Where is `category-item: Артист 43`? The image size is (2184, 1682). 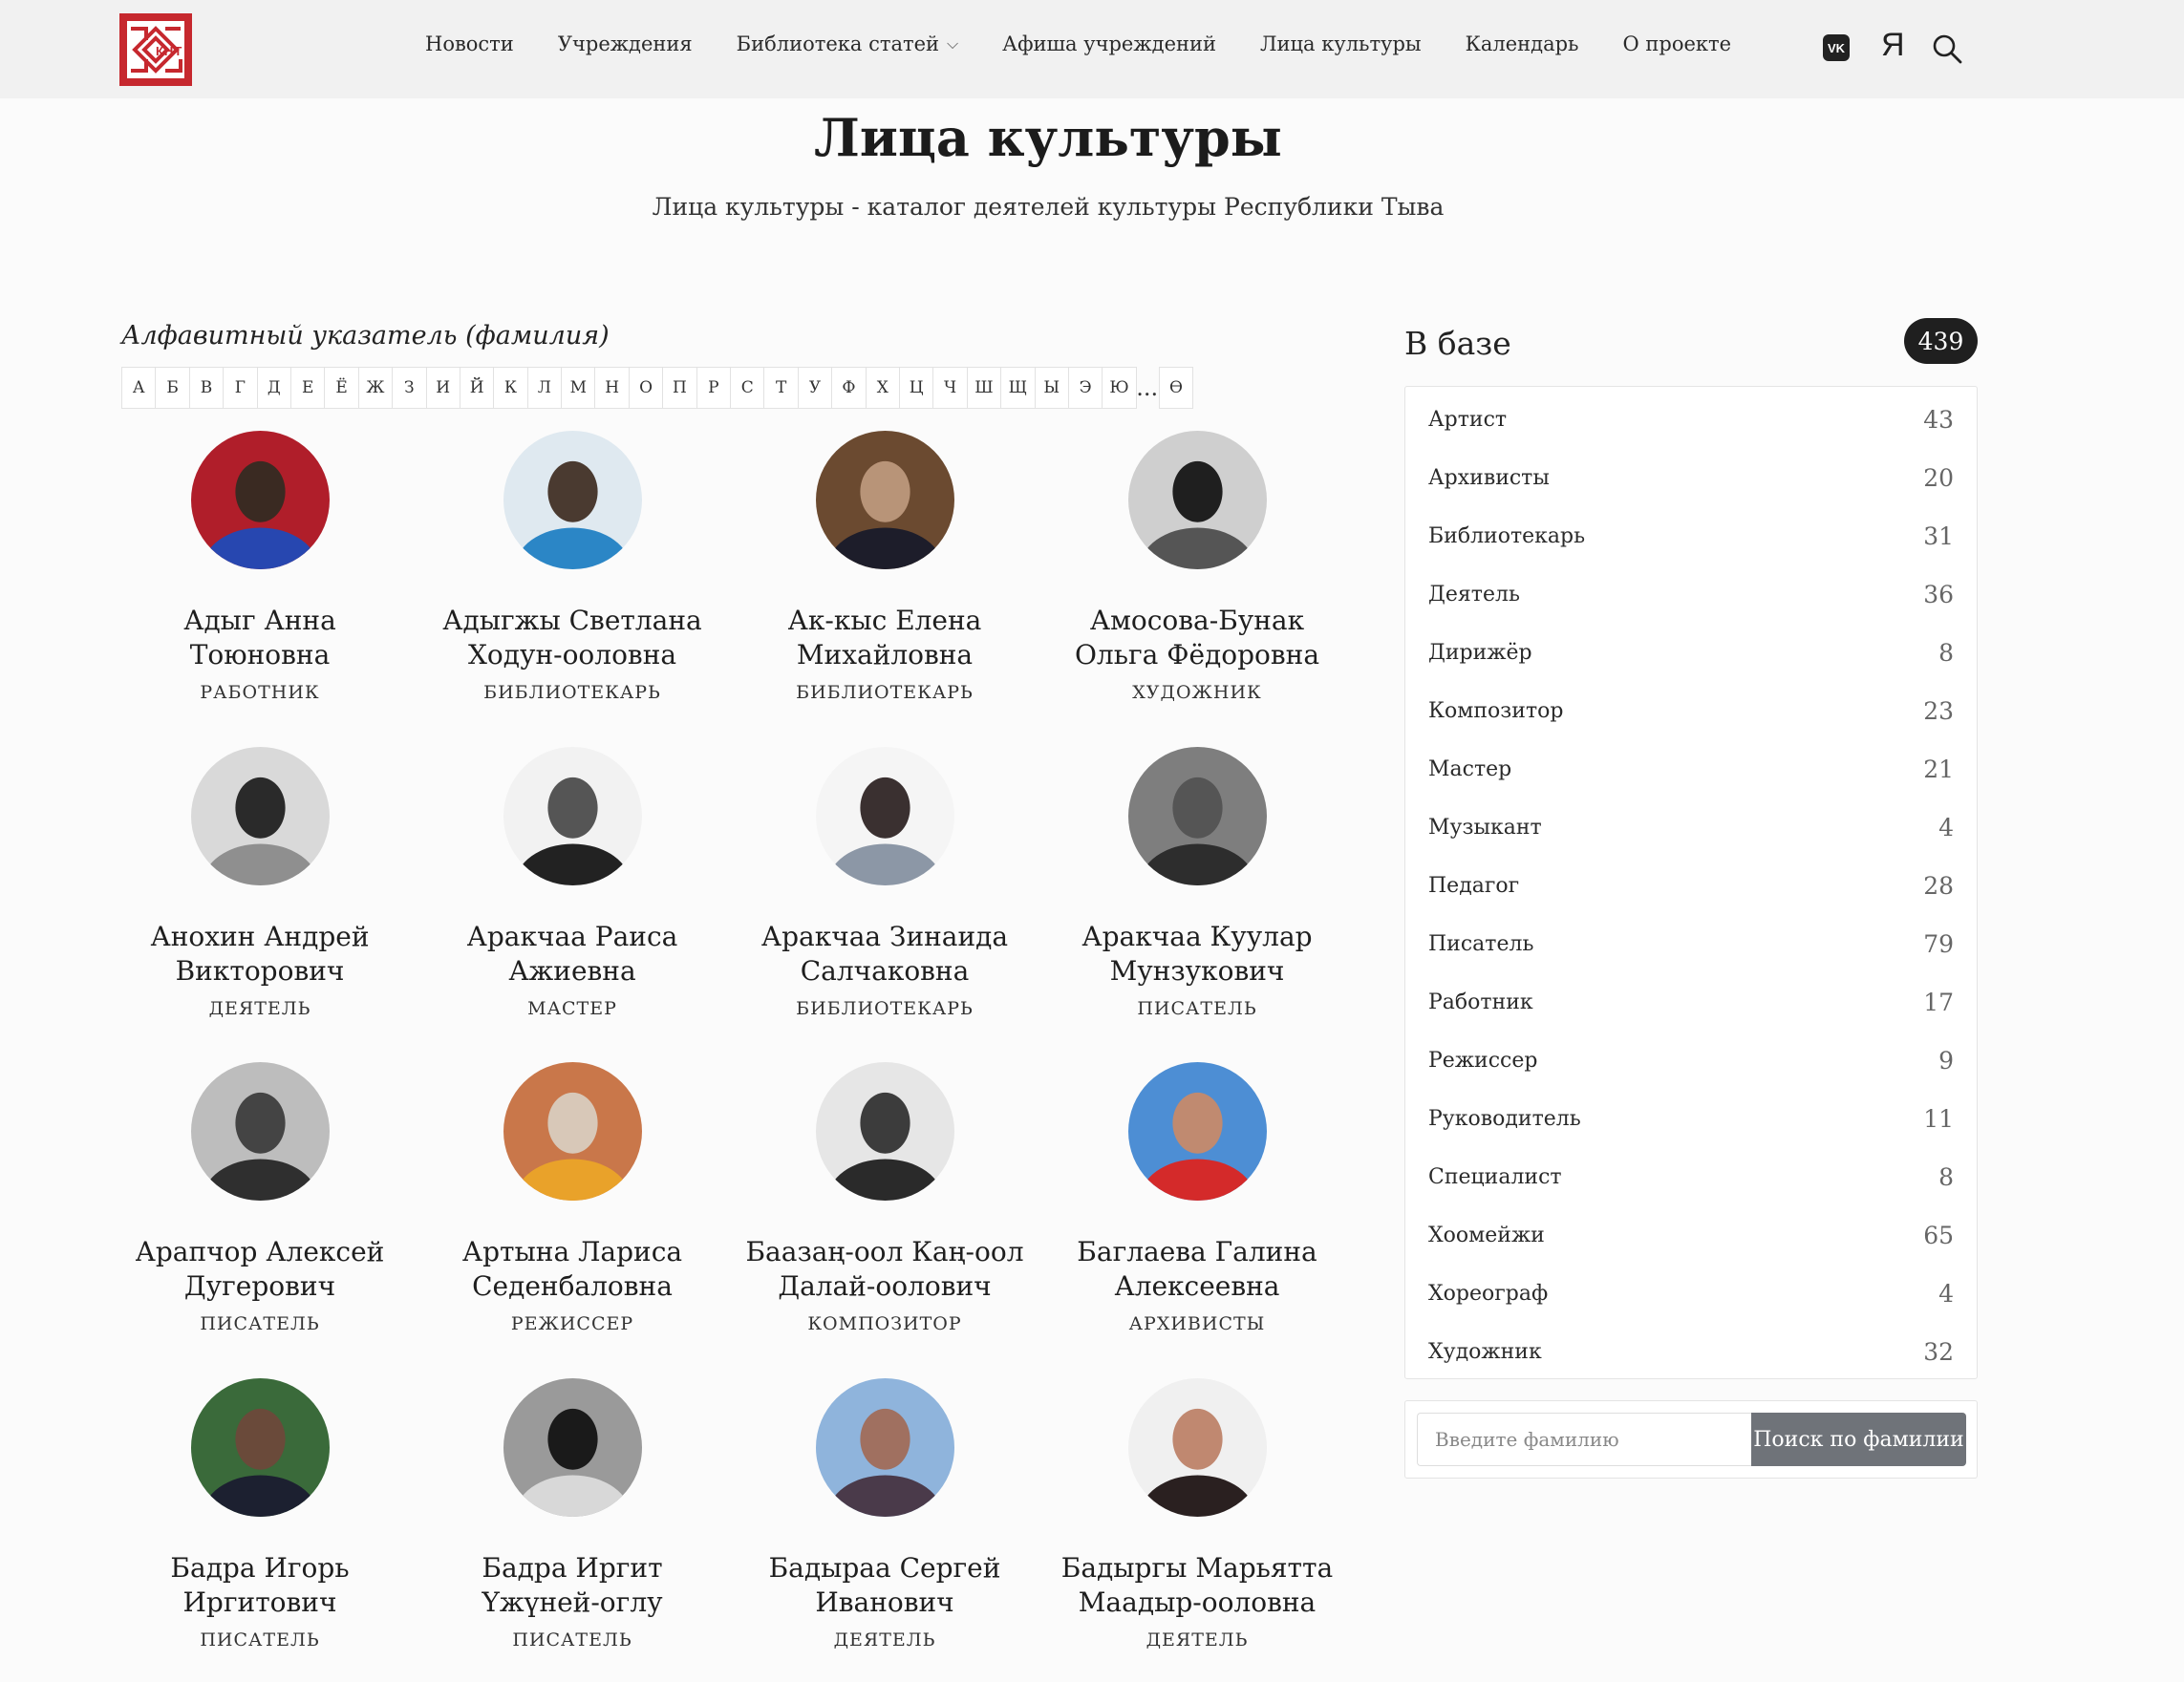 category-item: Артист 43 is located at coordinates (1691, 420).